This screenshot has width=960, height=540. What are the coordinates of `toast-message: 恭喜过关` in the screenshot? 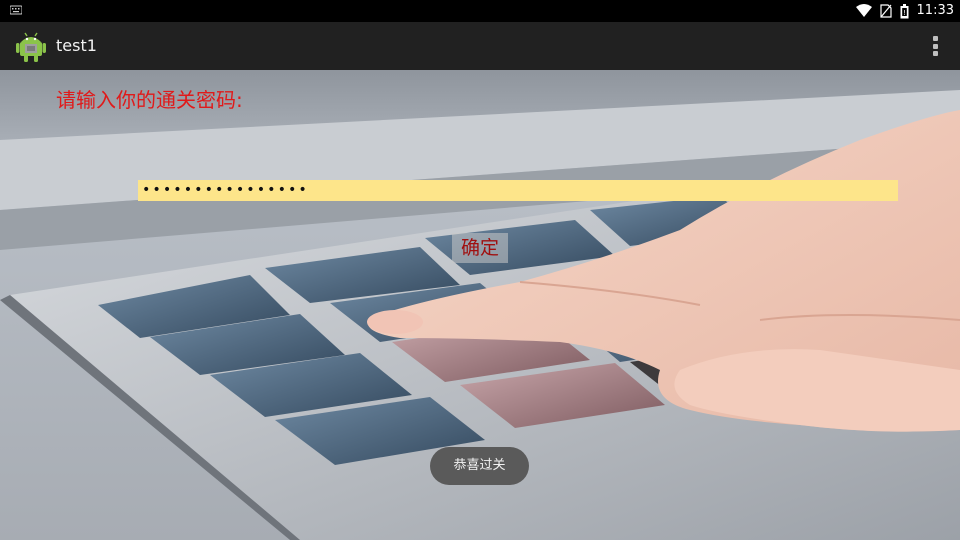 It's located at (479, 466).